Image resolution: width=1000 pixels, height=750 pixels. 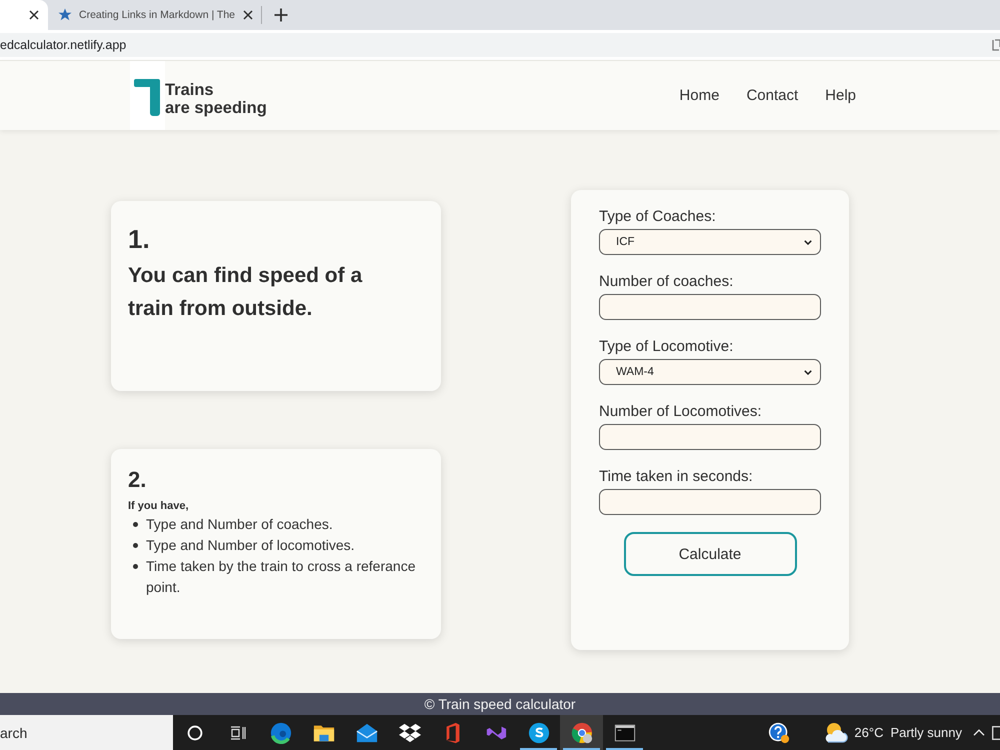 What do you see at coordinates (156, 15) in the screenshot?
I see `browser-tab: Creating Links in Markdown | The` at bounding box center [156, 15].